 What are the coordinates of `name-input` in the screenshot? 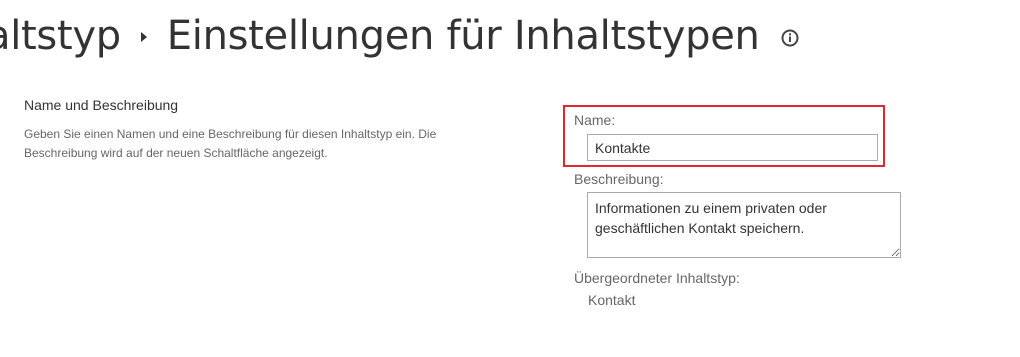 It's located at (732, 147).